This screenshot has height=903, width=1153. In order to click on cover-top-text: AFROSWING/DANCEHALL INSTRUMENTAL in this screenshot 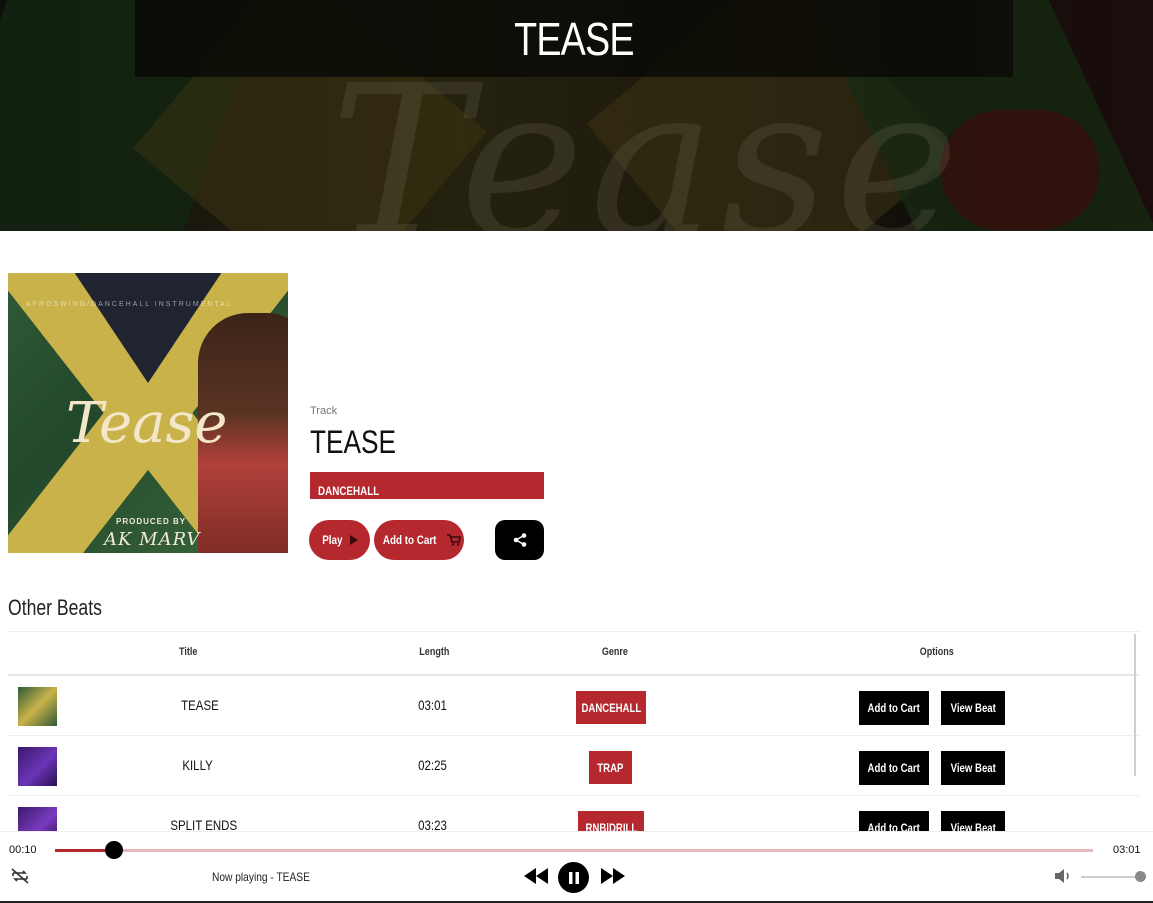, I will do `click(129, 304)`.